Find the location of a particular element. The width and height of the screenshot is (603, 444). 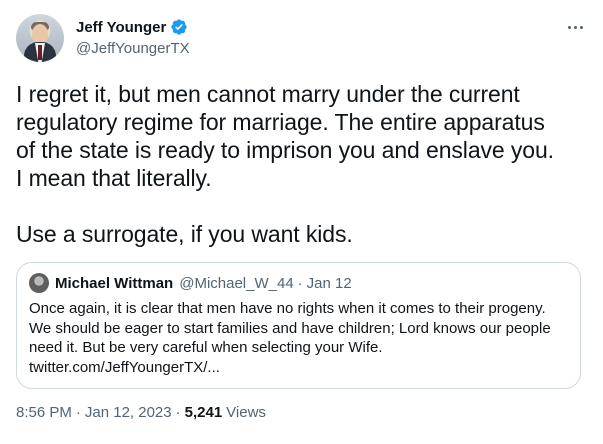

author-handle: @JeffYoungerTX is located at coordinates (133, 48).